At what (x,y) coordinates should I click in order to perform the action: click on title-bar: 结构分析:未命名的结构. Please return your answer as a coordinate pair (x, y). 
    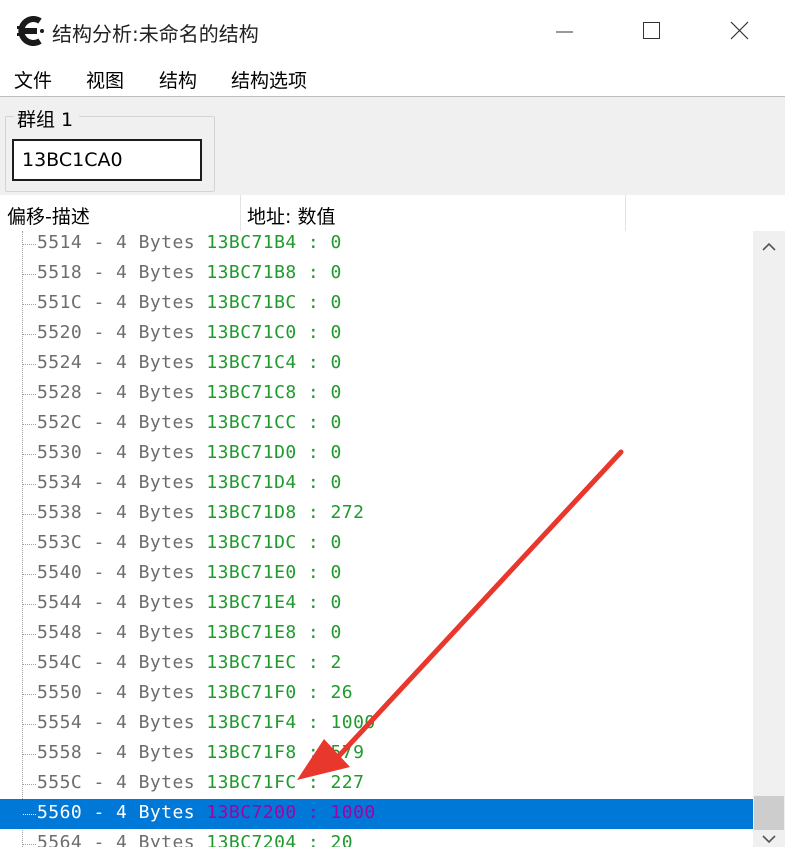
    Looking at the image, I should click on (393, 31).